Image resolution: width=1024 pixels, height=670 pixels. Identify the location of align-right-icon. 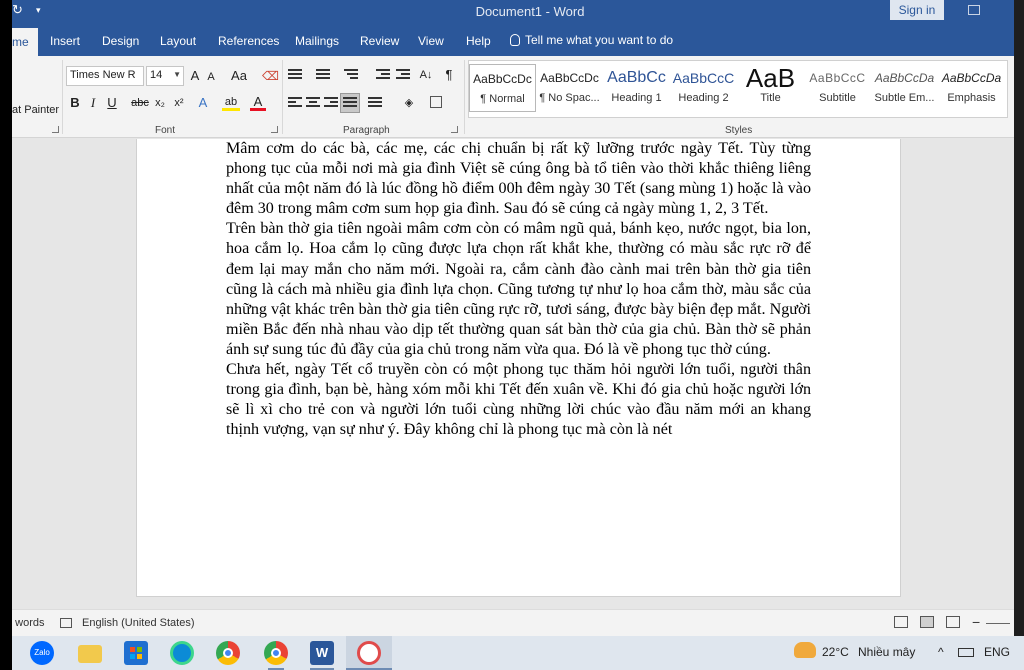
(331, 103).